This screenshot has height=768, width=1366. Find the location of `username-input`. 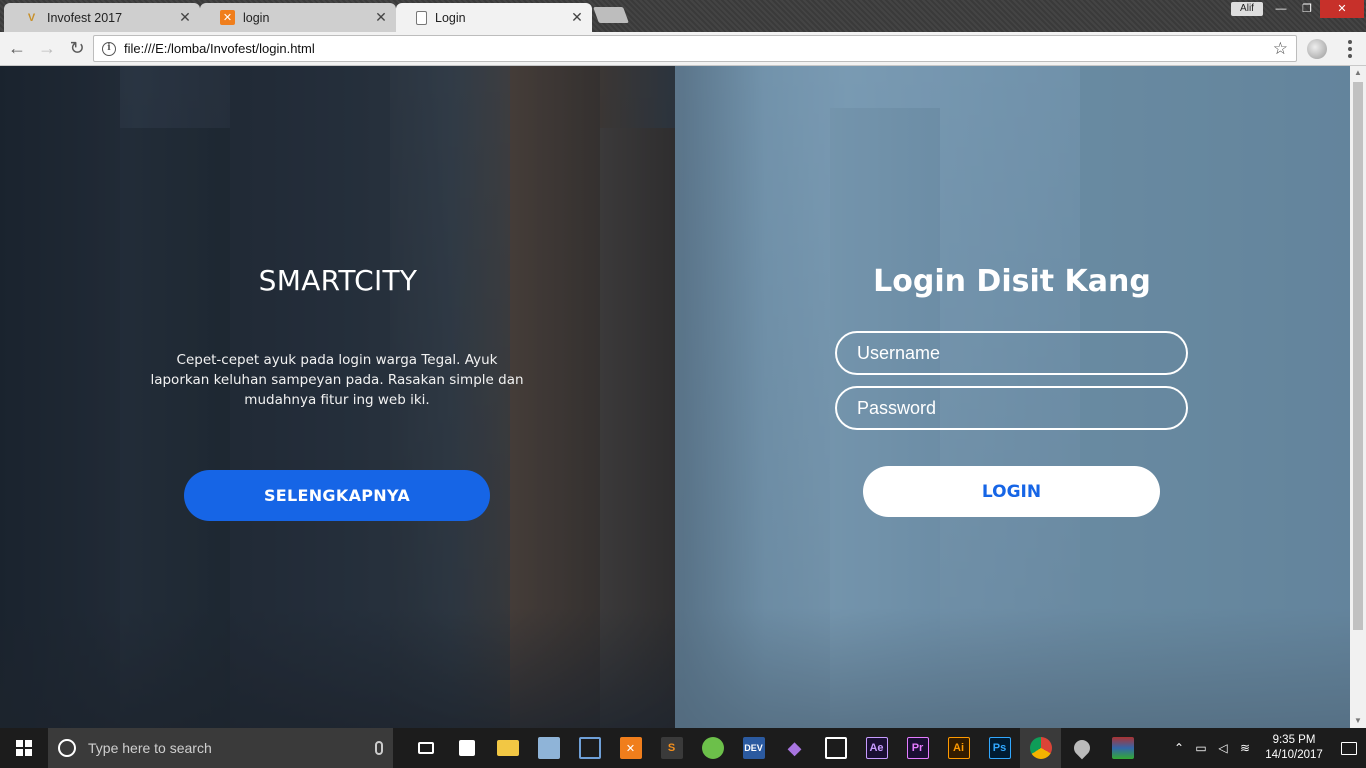

username-input is located at coordinates (1011, 353).